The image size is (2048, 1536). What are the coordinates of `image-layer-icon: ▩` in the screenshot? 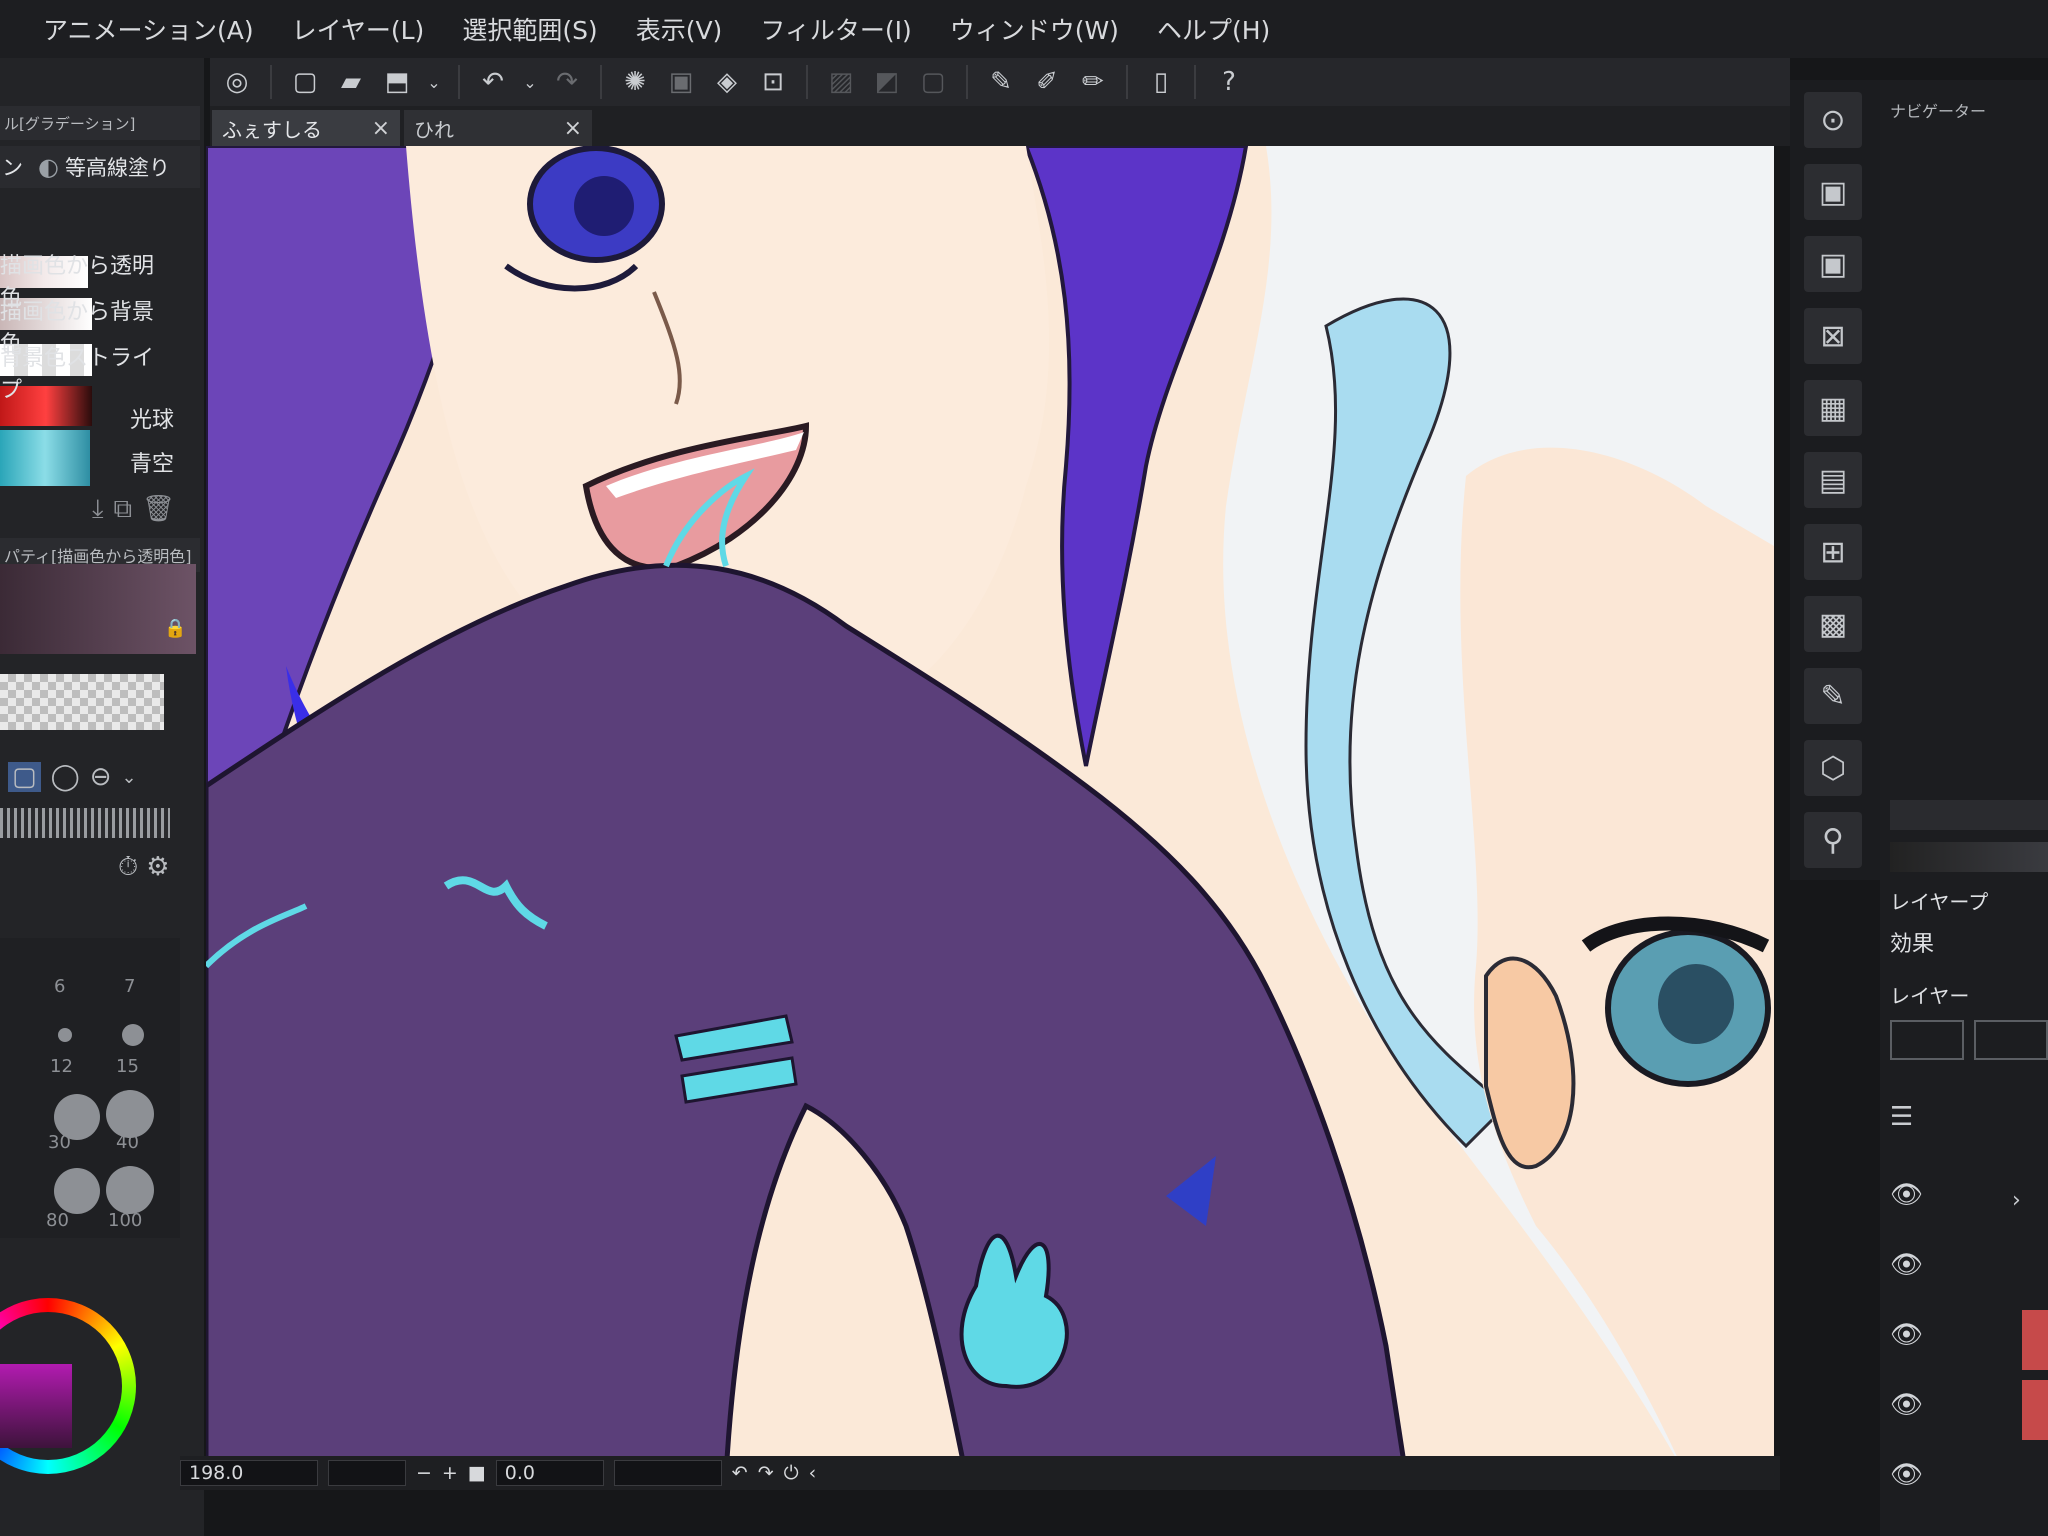 It's located at (1833, 624).